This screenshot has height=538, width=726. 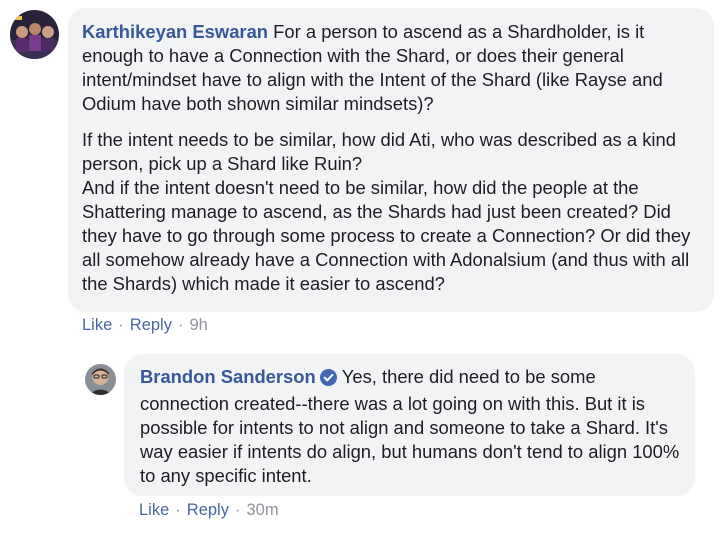 I want to click on comment-timestamp: 30m, so click(x=262, y=510).